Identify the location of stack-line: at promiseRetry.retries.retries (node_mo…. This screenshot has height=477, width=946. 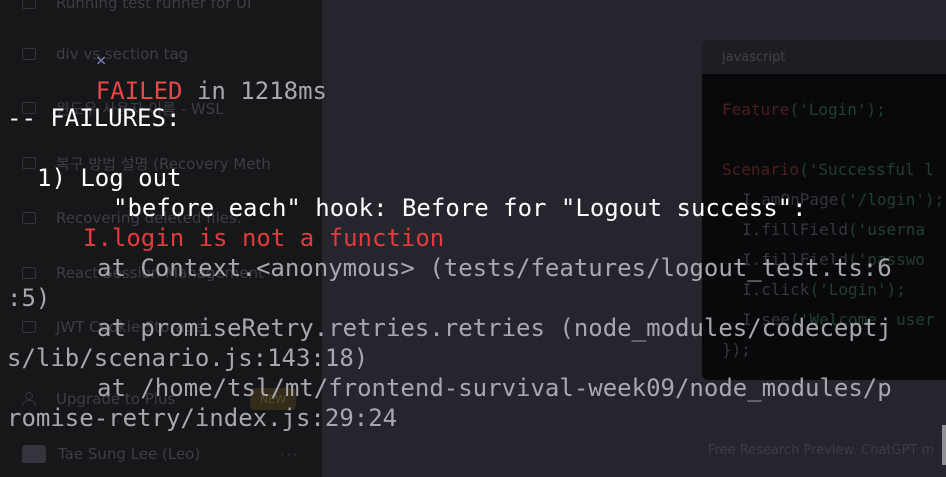
(494, 328).